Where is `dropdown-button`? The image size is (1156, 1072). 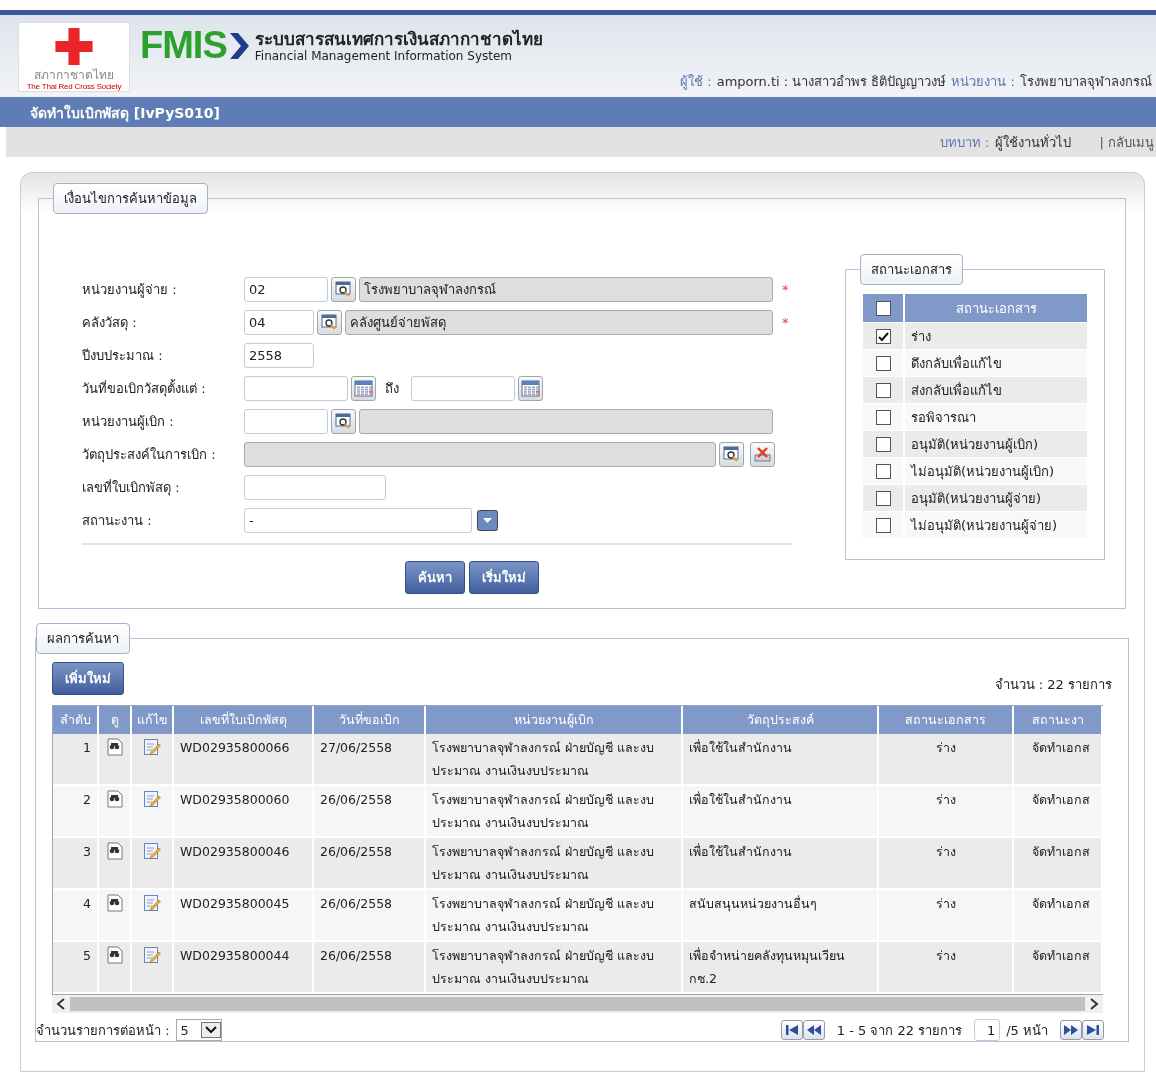
dropdown-button is located at coordinates (487, 520).